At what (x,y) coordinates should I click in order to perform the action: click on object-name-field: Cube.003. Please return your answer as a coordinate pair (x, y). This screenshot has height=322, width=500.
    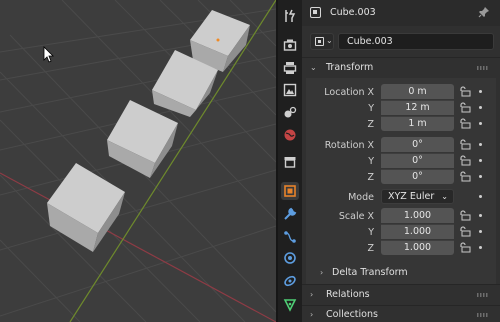
    Looking at the image, I should click on (416, 41).